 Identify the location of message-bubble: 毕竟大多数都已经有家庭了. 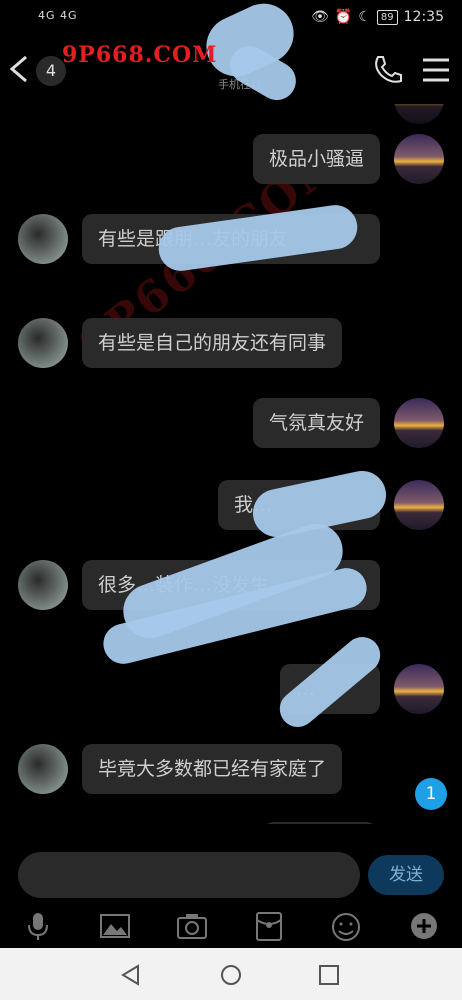
(212, 769).